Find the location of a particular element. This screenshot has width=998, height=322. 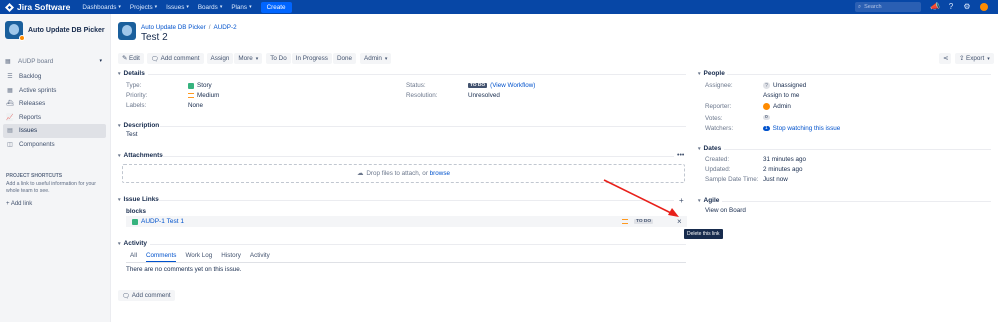

tab-history: History is located at coordinates (231, 257).